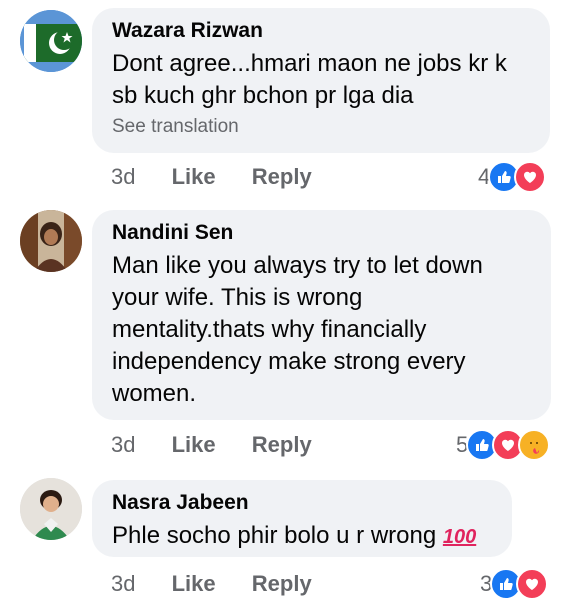  I want to click on comment-author: Nasra Jabeen, so click(302, 503).